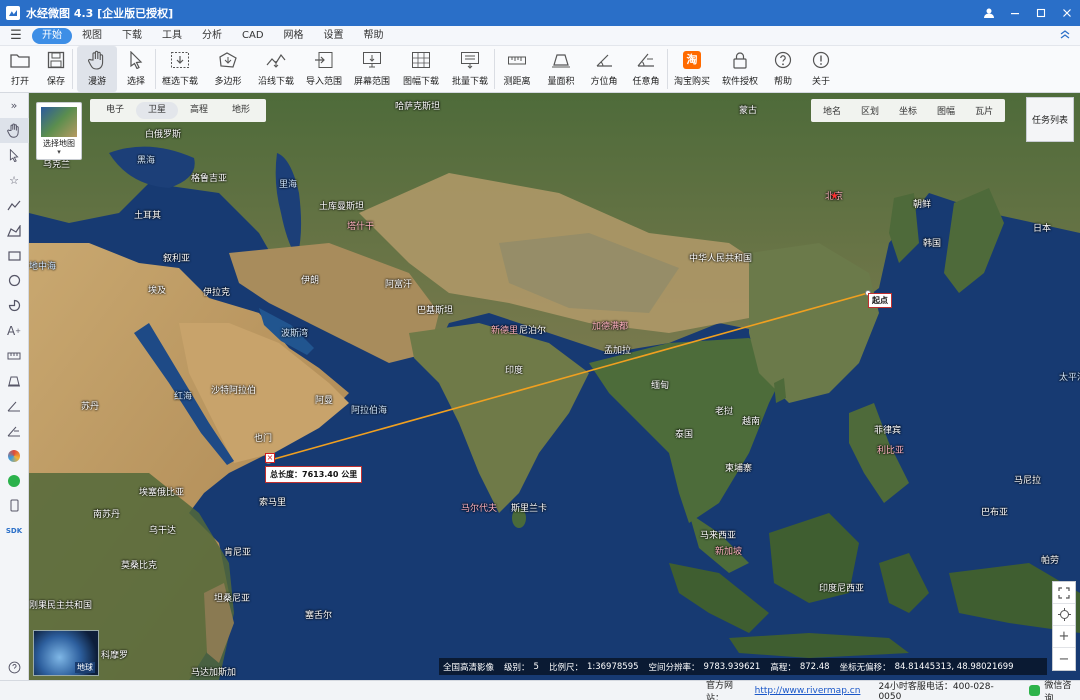 The width and height of the screenshot is (1080, 700). I want to click on chevron-down-icon: ▾, so click(59, 152).